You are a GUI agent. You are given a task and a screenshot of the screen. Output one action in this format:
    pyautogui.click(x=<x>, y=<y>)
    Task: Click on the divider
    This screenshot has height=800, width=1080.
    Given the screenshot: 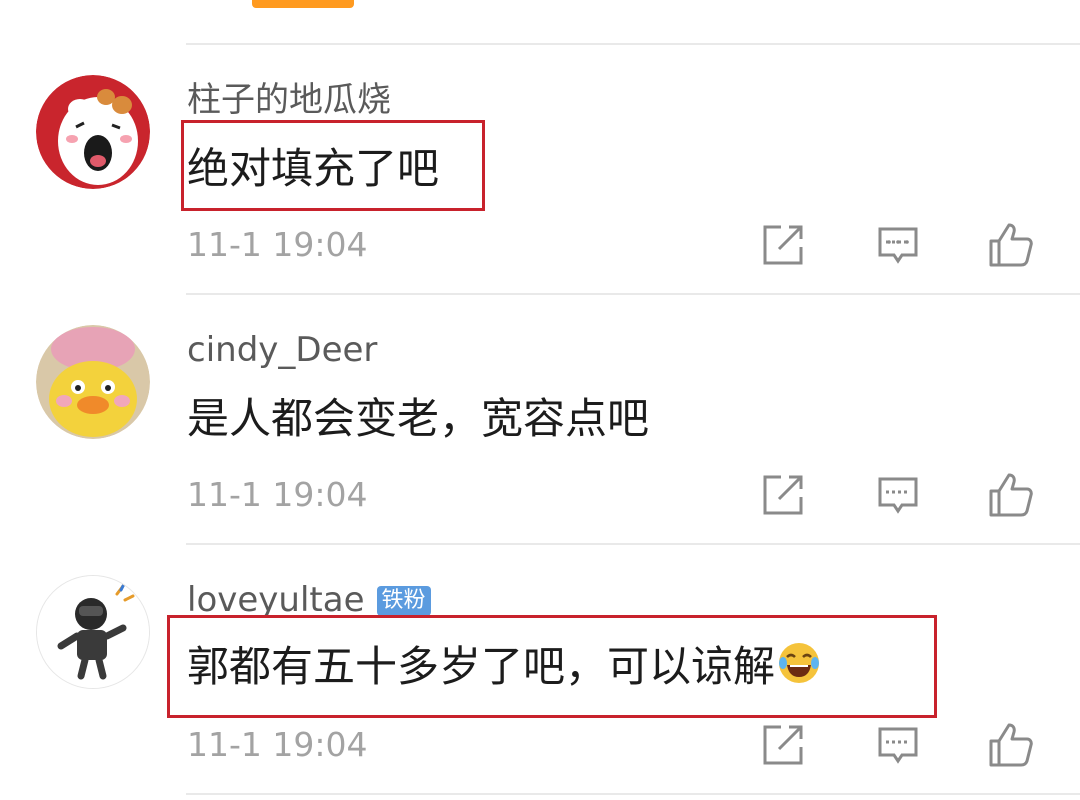 What is the action you would take?
    pyautogui.click(x=633, y=794)
    